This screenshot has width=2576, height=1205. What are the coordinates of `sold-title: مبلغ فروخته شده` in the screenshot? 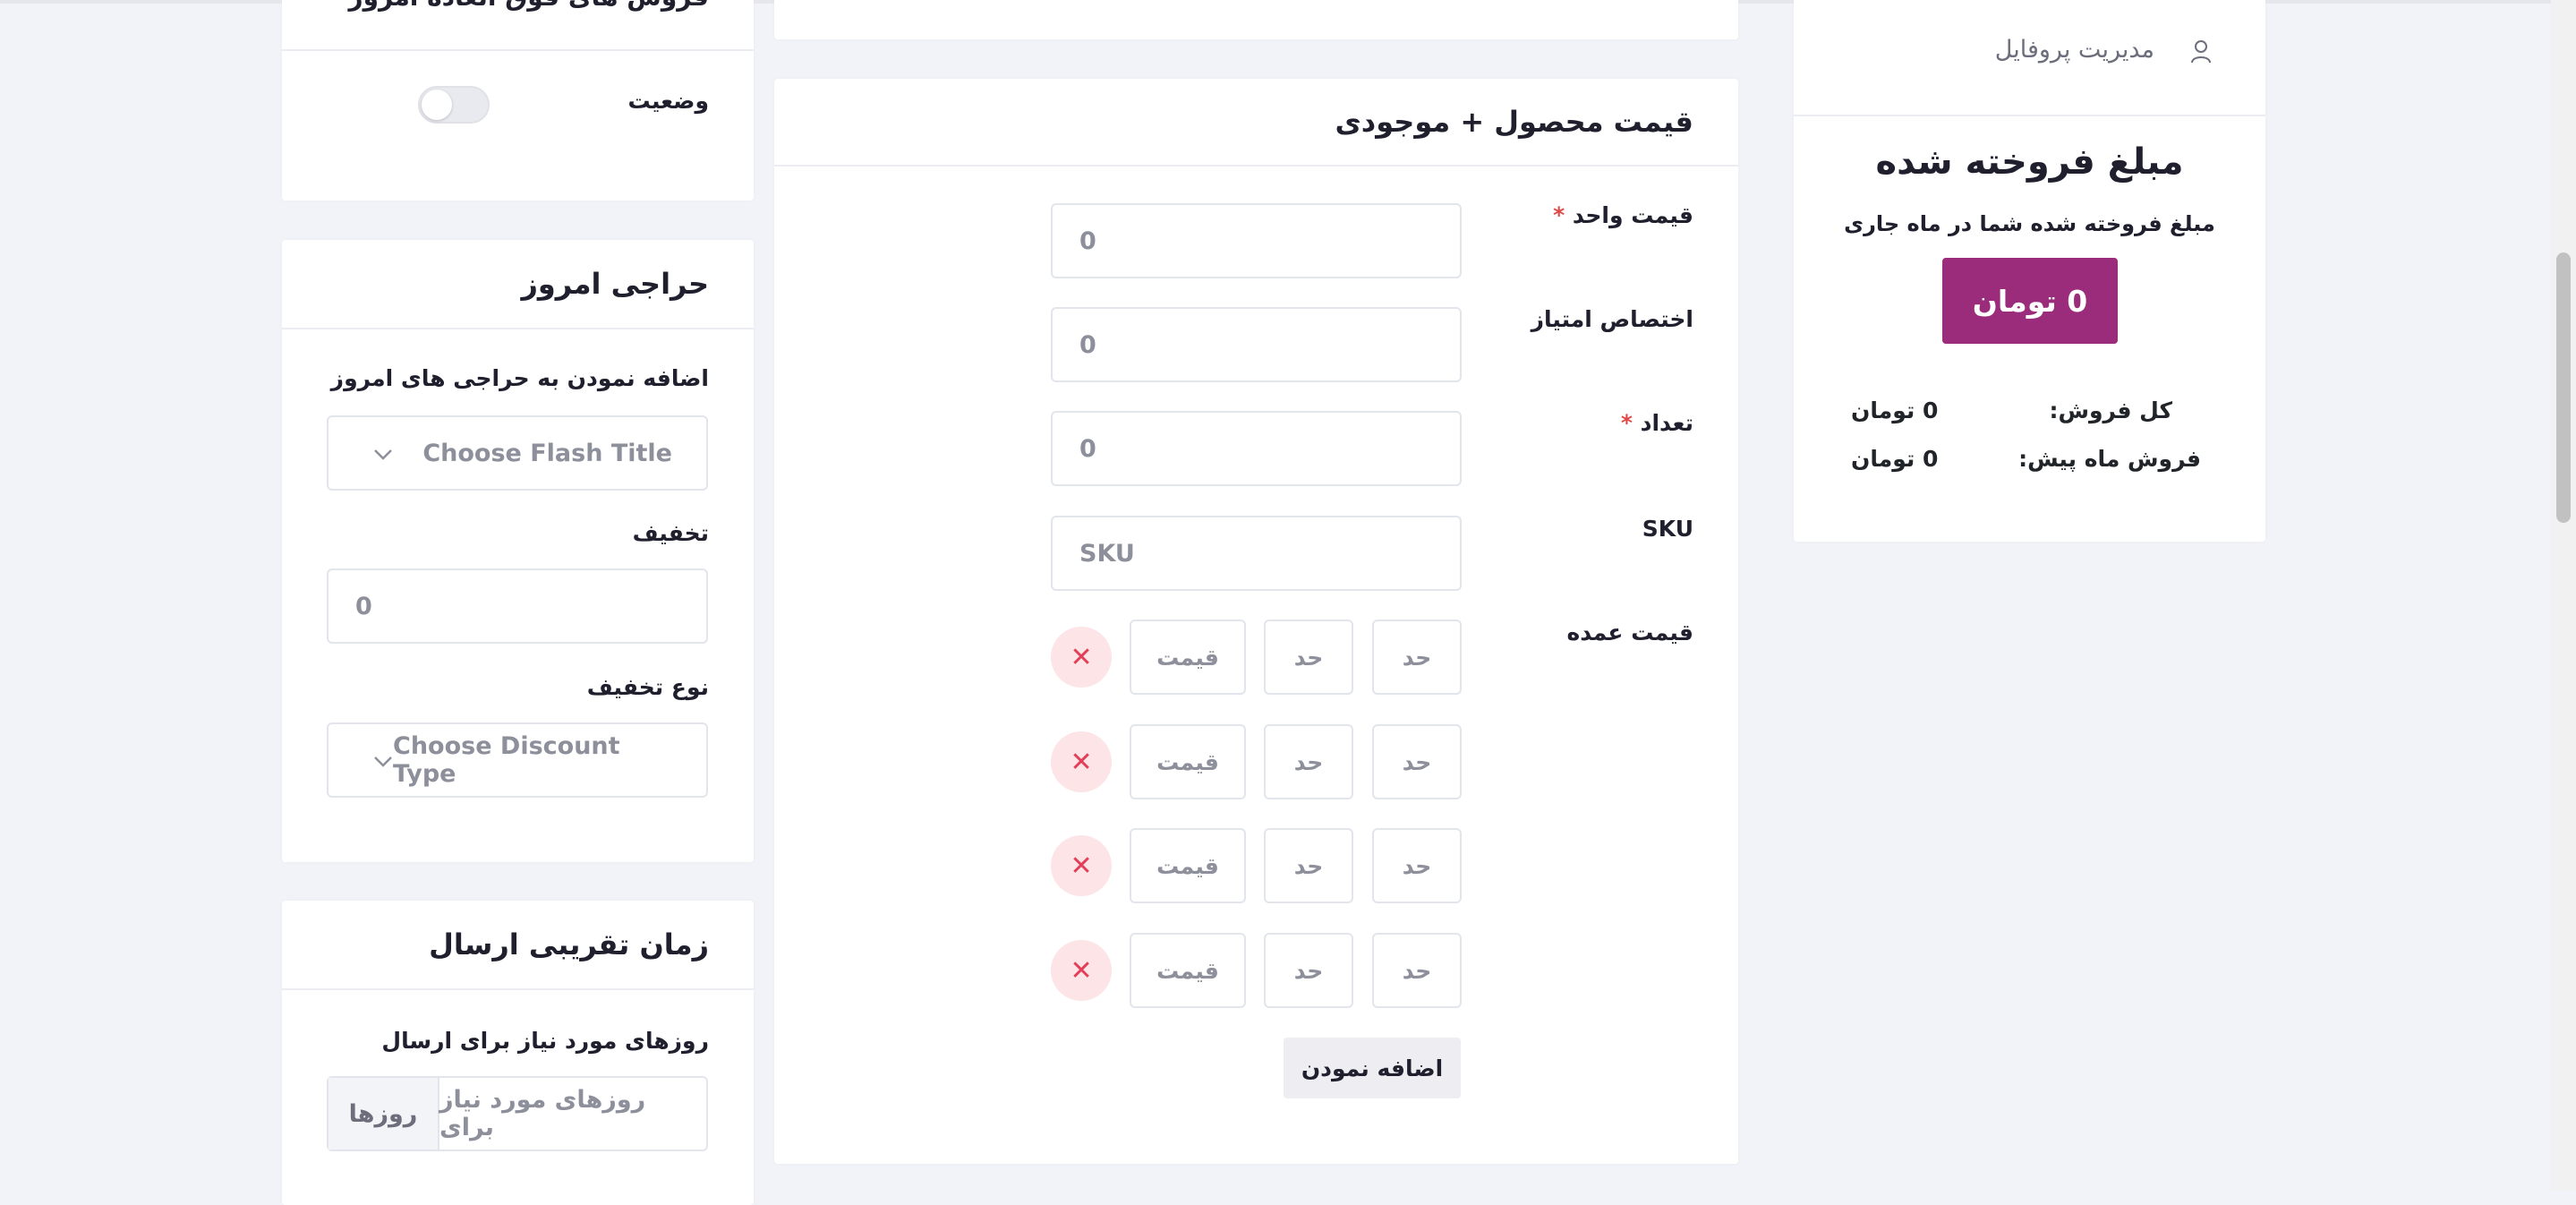 It's located at (2029, 162).